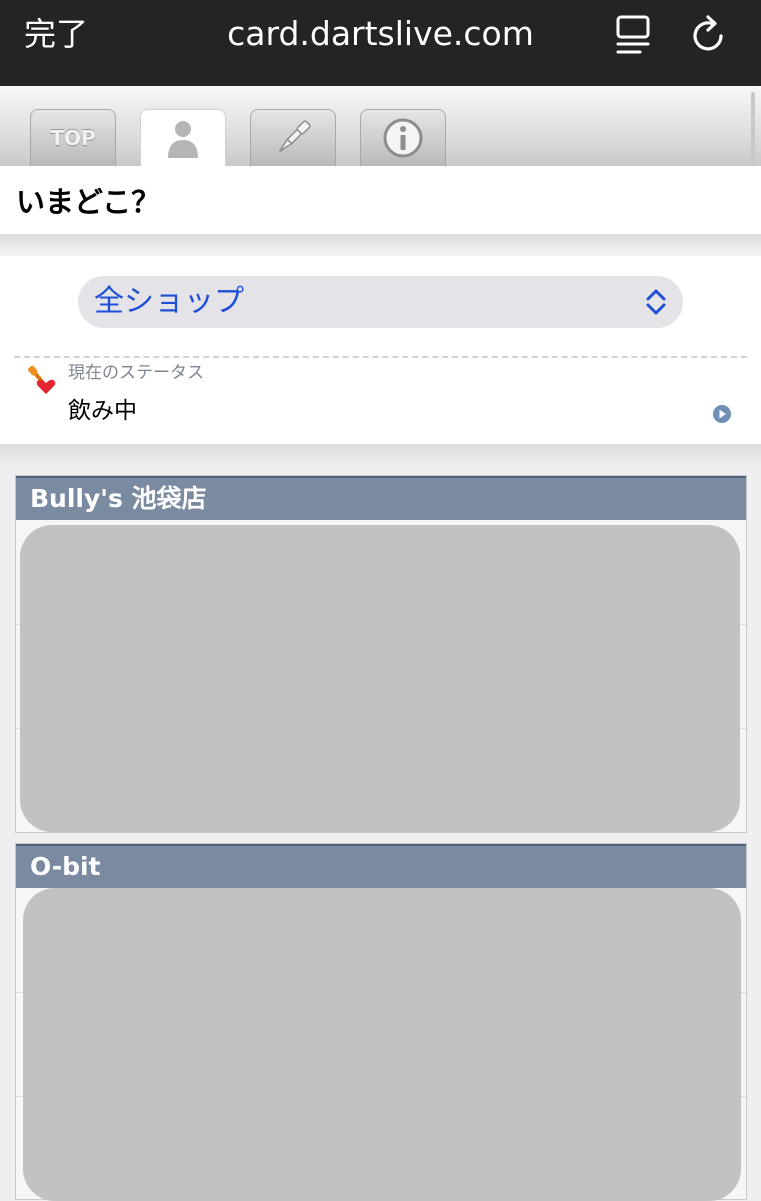 This screenshot has width=761, height=1201. What do you see at coordinates (722, 414) in the screenshot?
I see `play-arrow-icon` at bounding box center [722, 414].